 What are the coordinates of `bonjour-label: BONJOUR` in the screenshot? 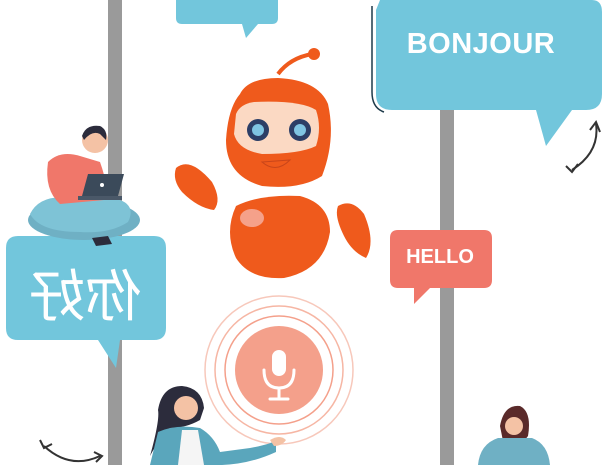 It's located at (481, 44).